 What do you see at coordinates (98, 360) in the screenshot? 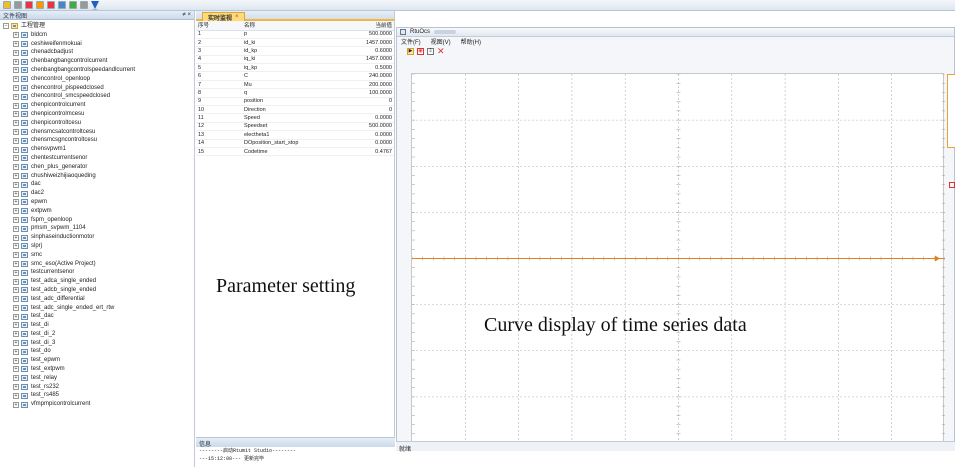
I see `tree-item: + test_epwm` at bounding box center [98, 360].